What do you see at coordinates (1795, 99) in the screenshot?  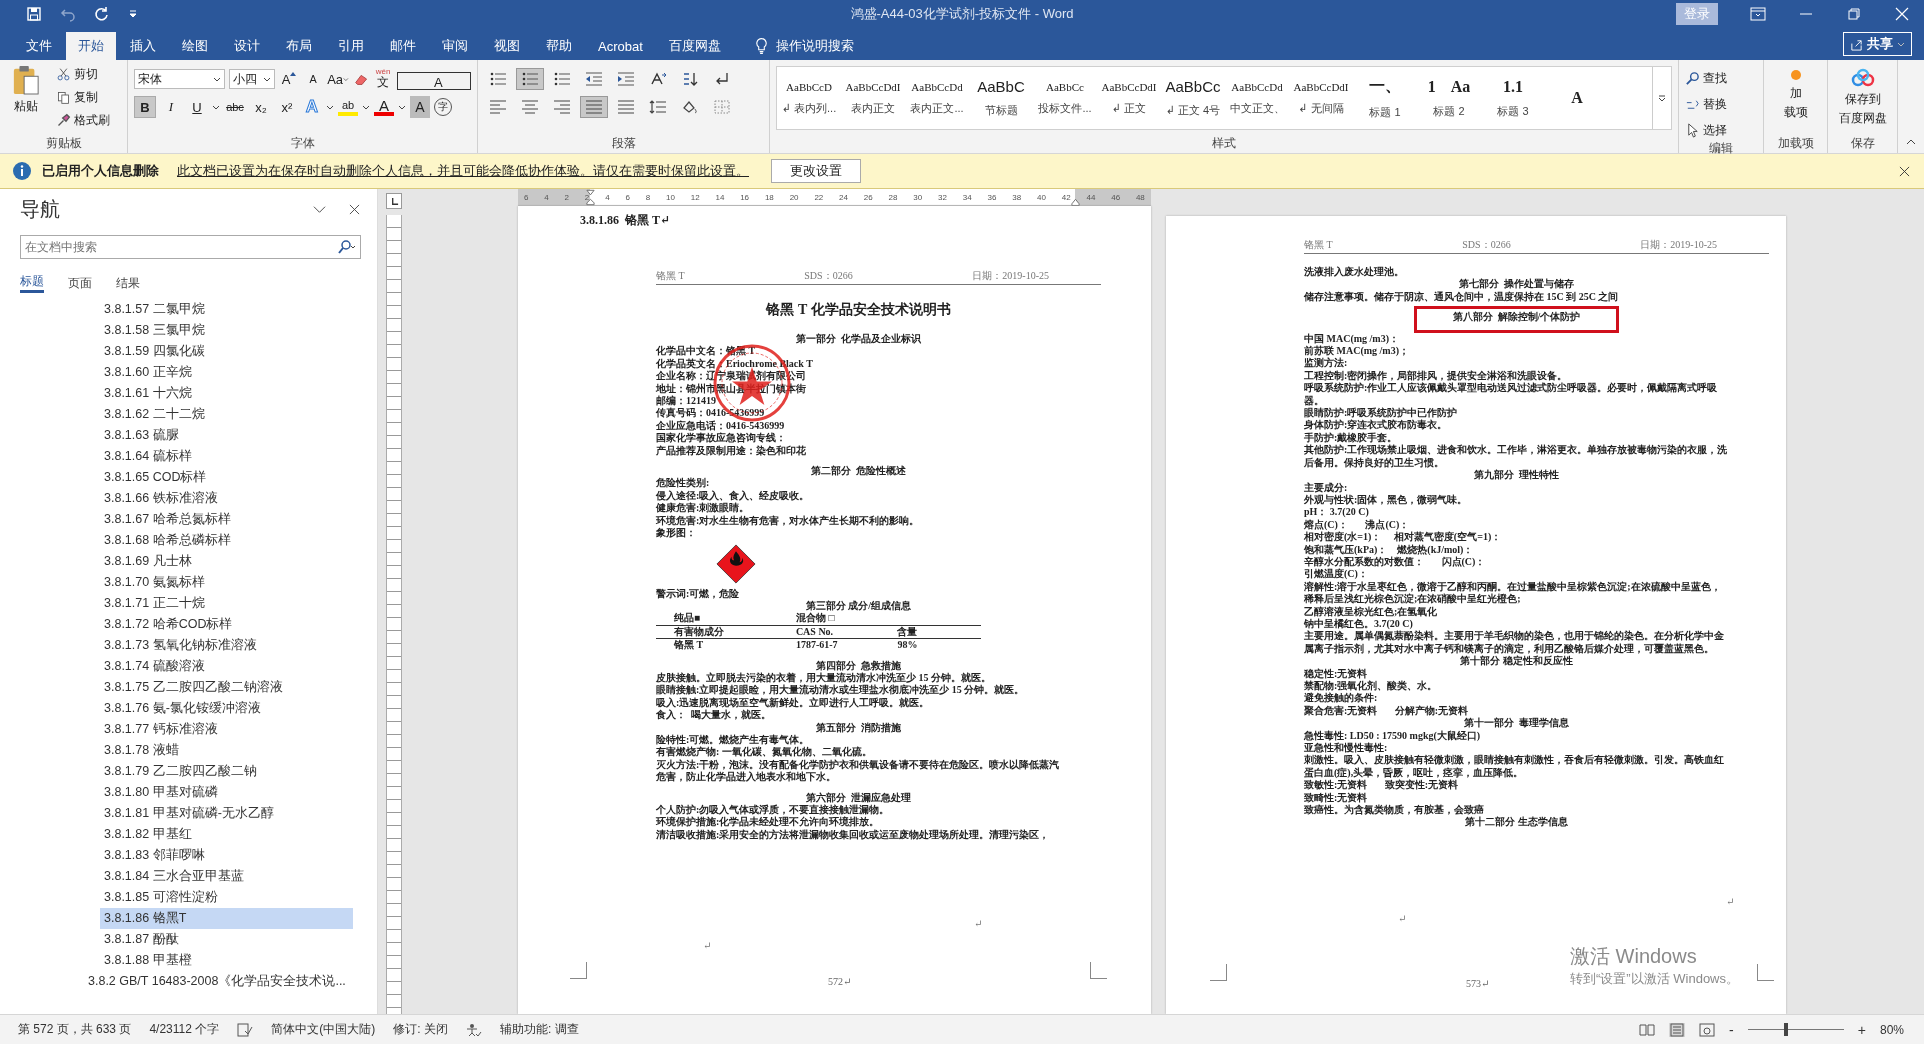 I see `add-ins-button: 加 载项` at bounding box center [1795, 99].